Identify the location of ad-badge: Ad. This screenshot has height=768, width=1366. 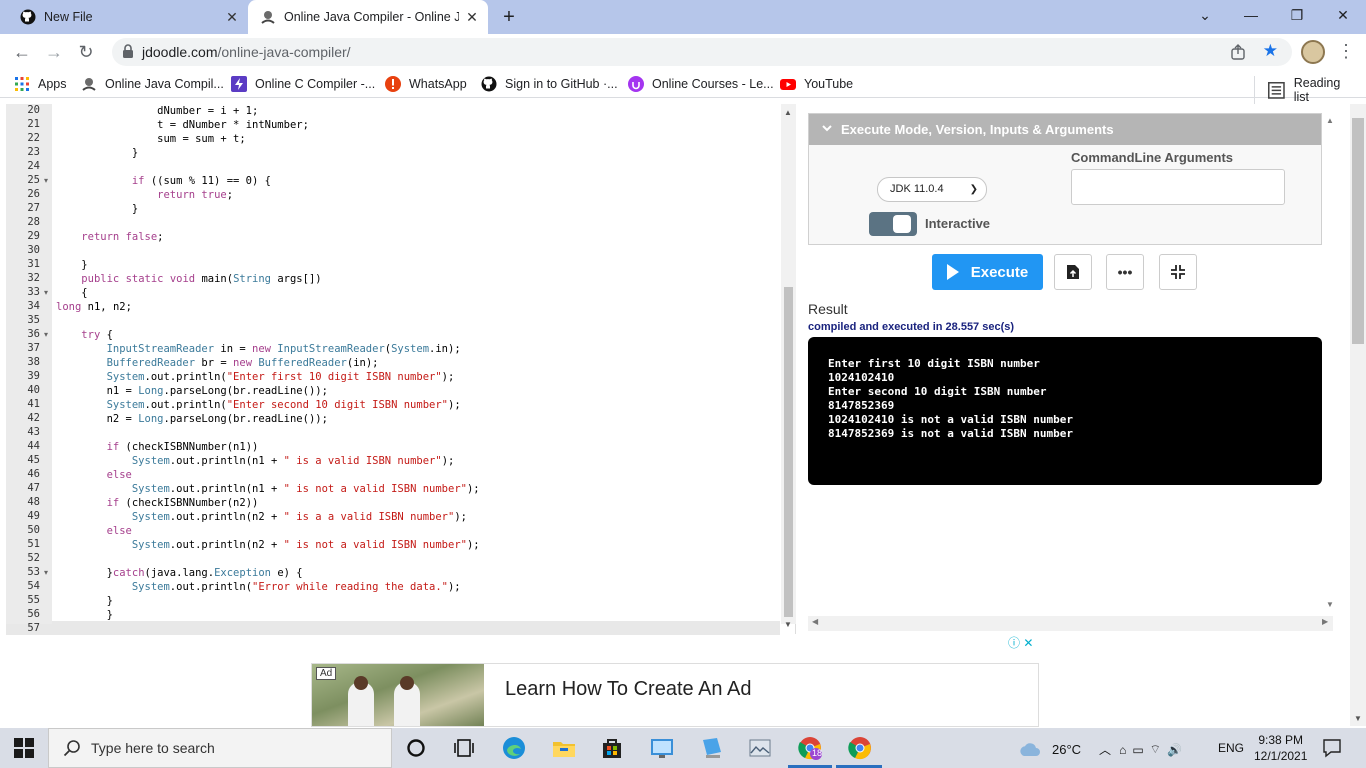
(326, 673).